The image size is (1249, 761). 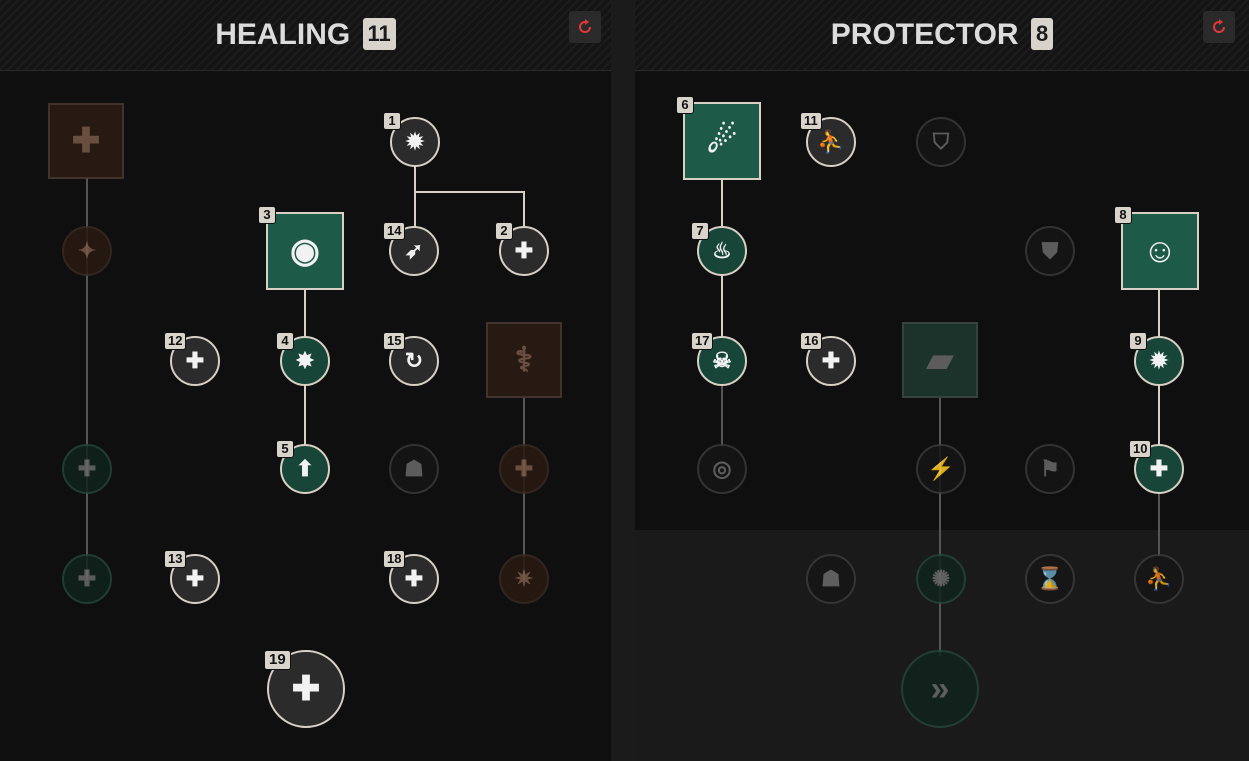 What do you see at coordinates (1140, 449) in the screenshot?
I see `skill-order-badge: 10` at bounding box center [1140, 449].